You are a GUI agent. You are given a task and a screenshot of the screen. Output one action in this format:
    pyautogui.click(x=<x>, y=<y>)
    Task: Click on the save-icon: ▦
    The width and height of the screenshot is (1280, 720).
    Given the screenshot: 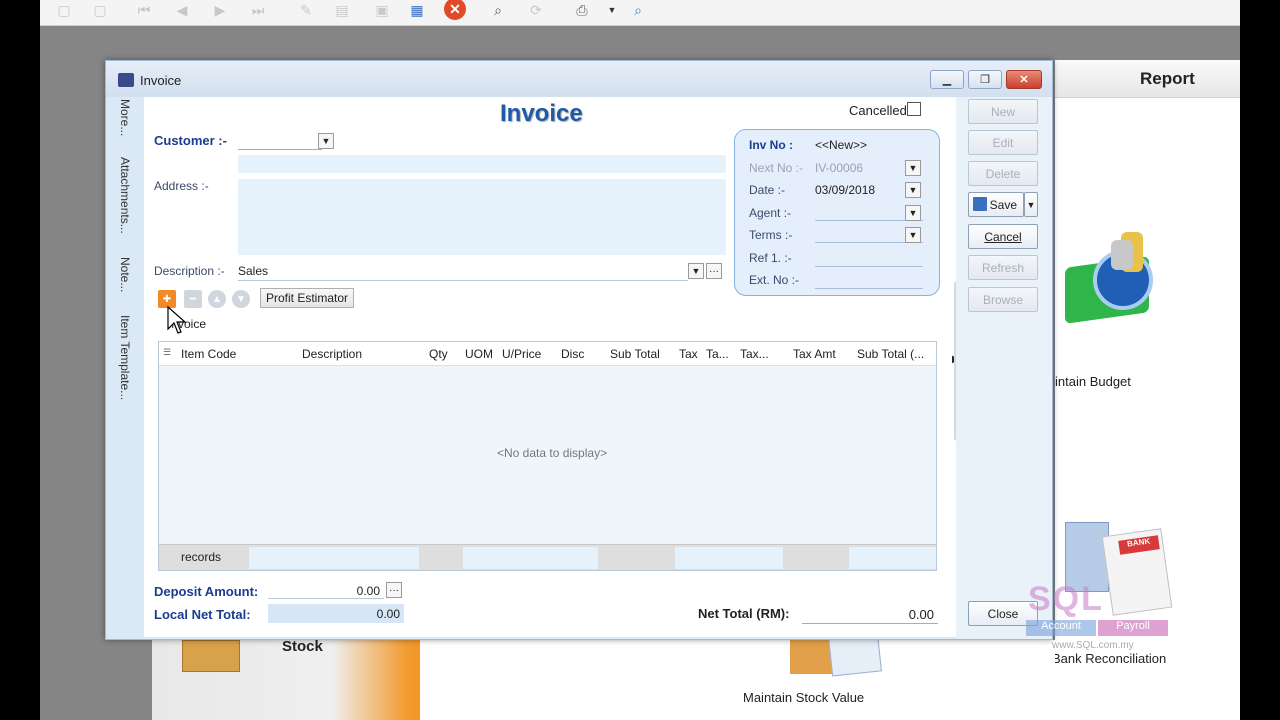 What is the action you would take?
    pyautogui.click(x=417, y=10)
    